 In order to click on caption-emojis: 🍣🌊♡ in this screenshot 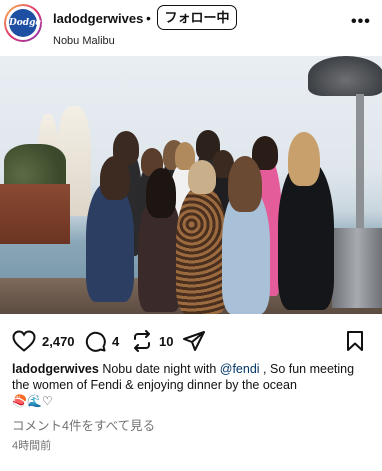, I will do `click(32, 401)`.